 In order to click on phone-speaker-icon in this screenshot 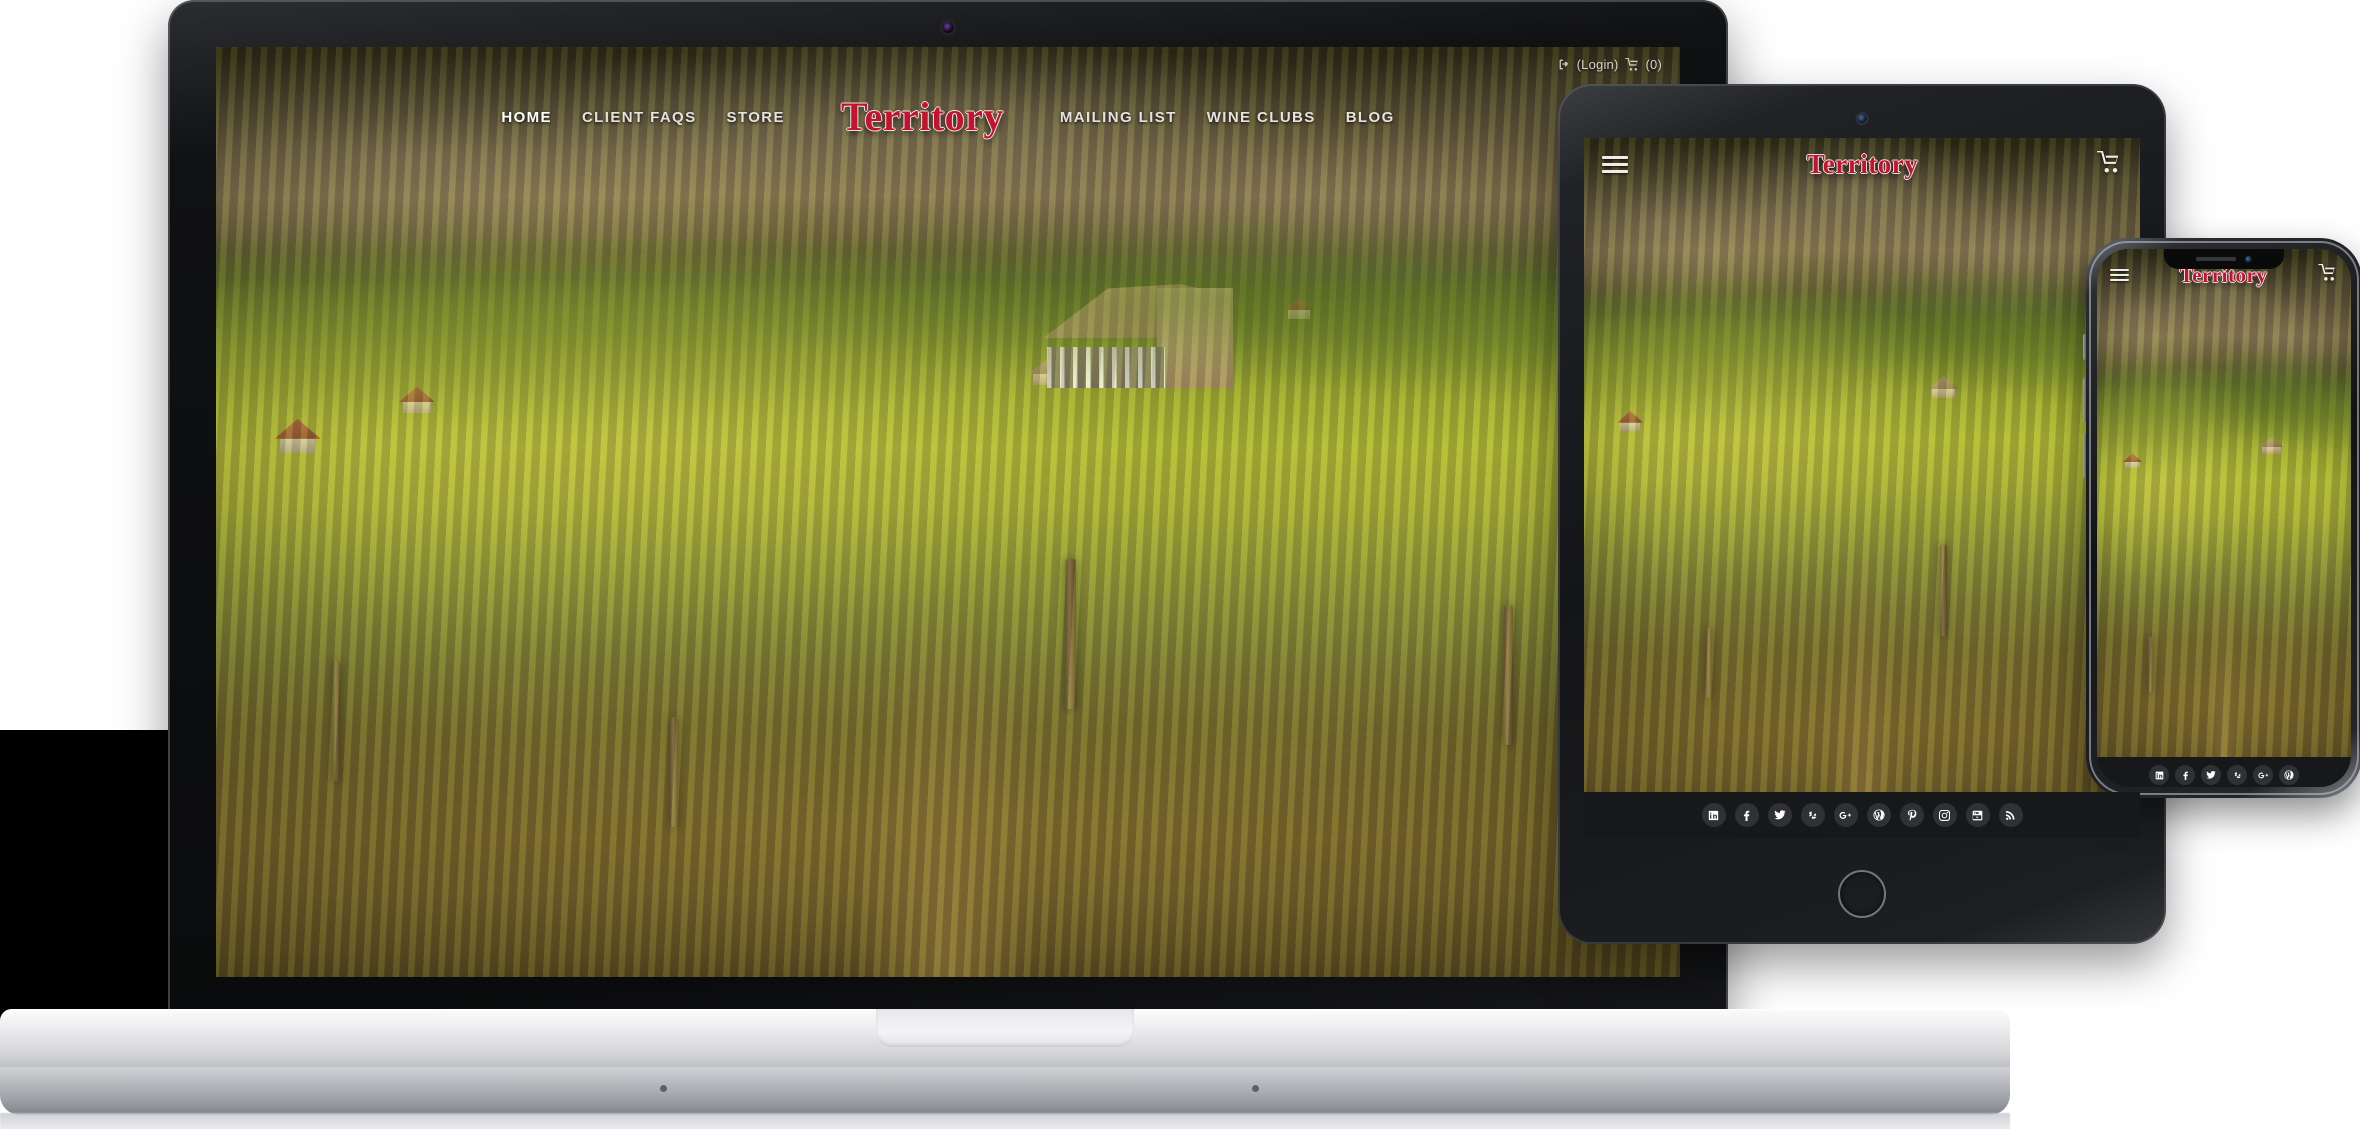, I will do `click(2216, 259)`.